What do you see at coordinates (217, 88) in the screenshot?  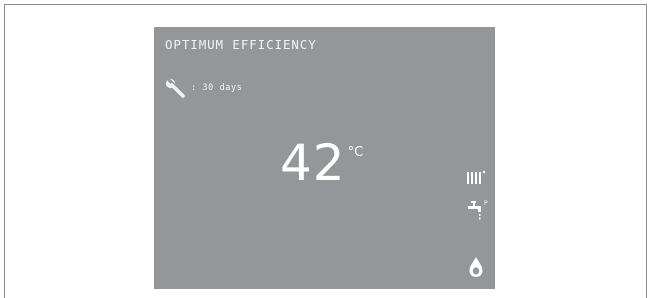 I see `service-interval-text: : 30 days` at bounding box center [217, 88].